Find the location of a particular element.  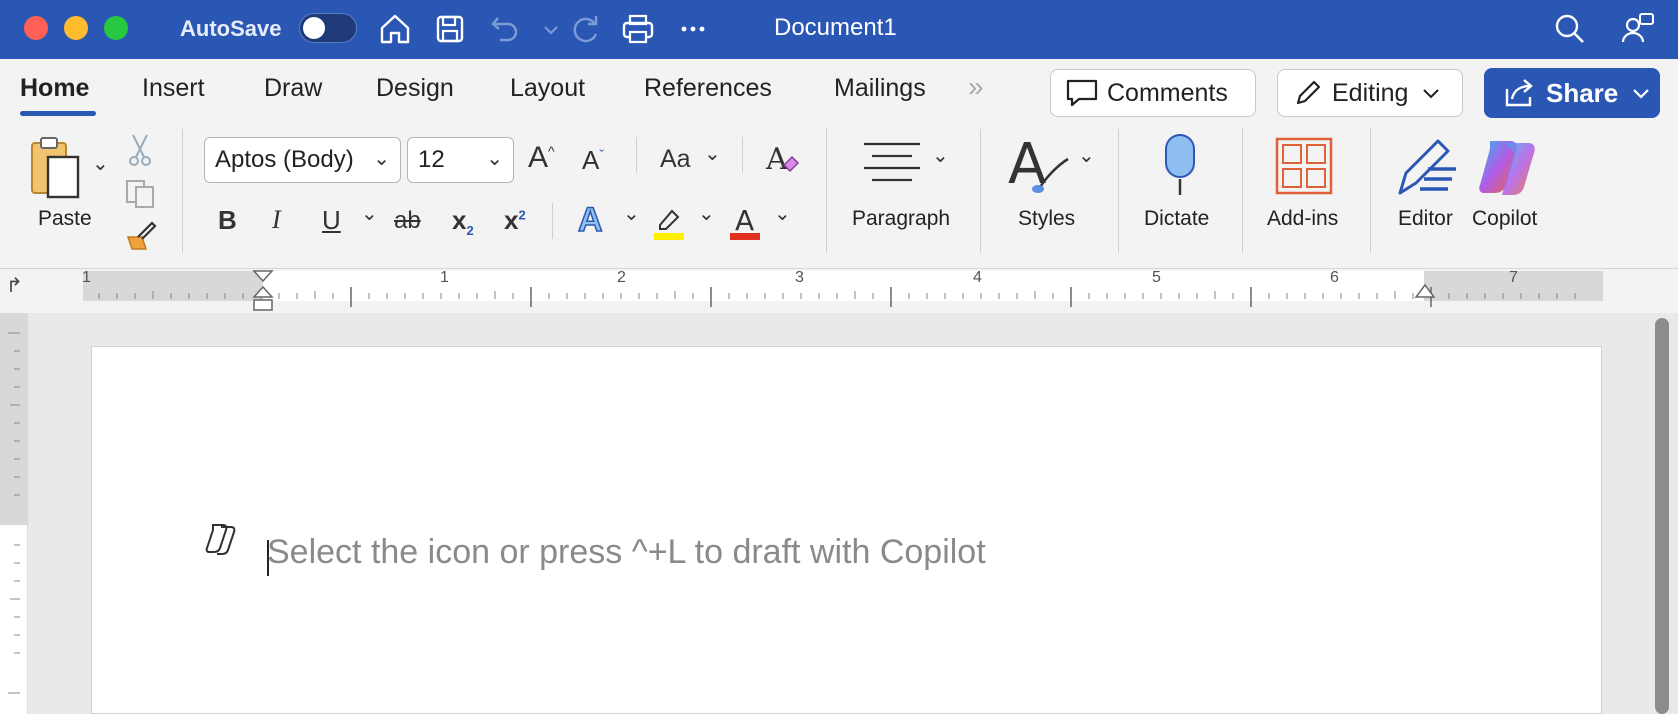

add-ins-label: Add-ins is located at coordinates (1303, 218).